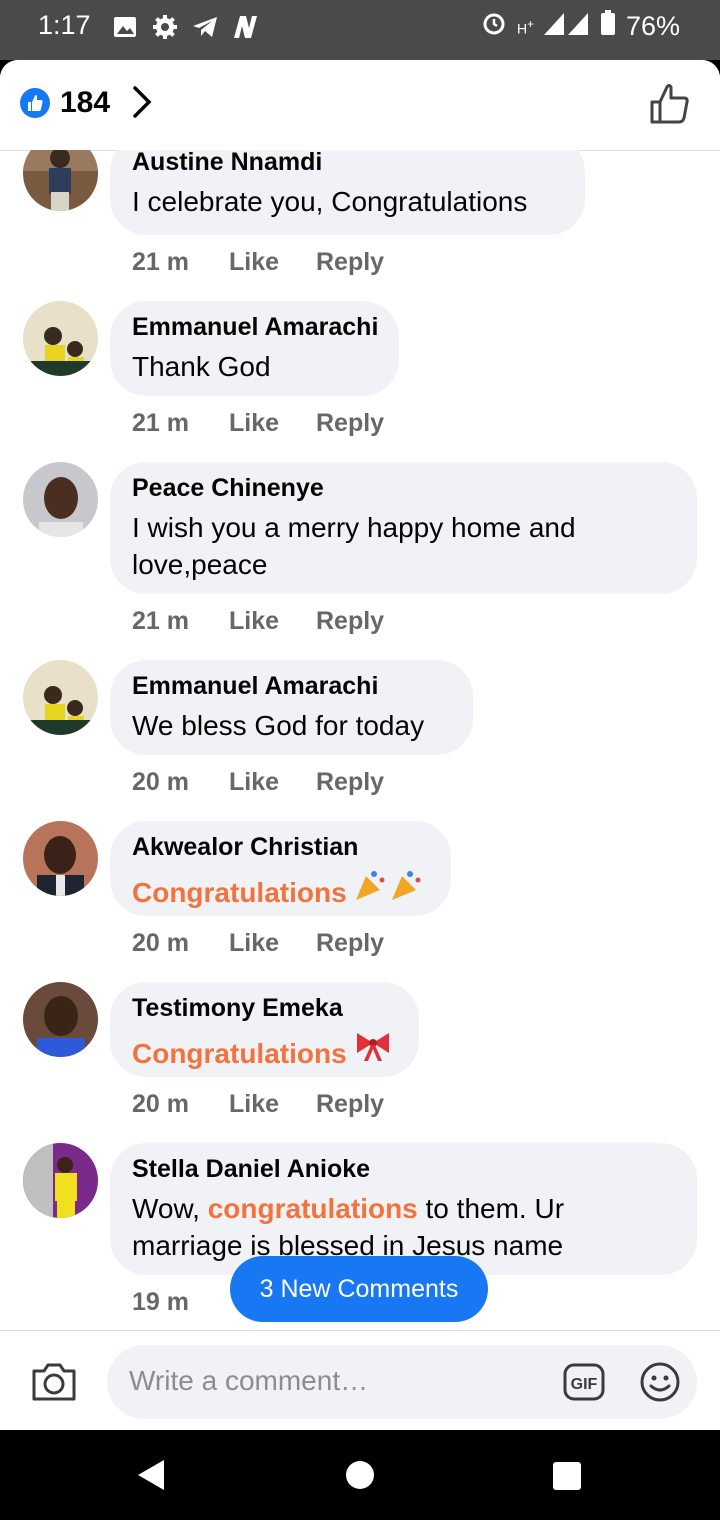 This screenshot has height=1520, width=720. I want to click on like-reaction-icon, so click(35, 103).